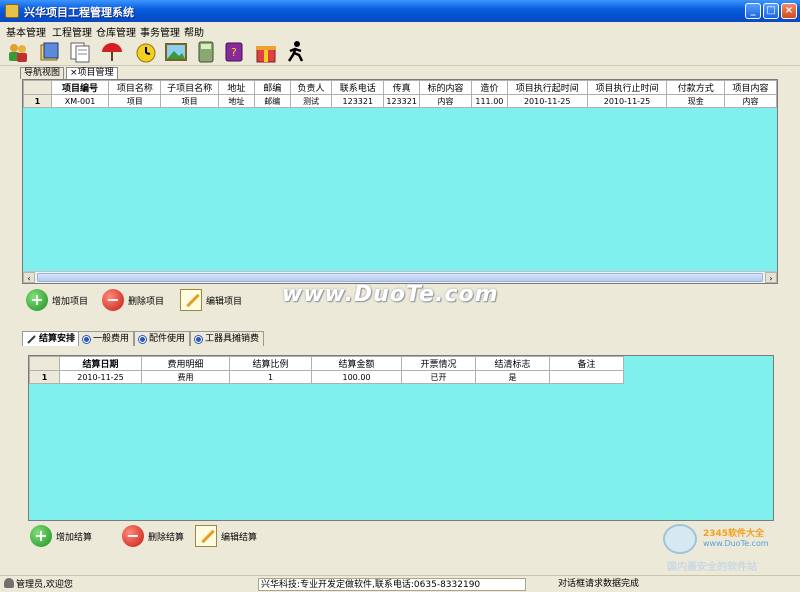 Image resolution: width=800 pixels, height=592 pixels. I want to click on tab-general-expense: 一般费用, so click(106, 338).